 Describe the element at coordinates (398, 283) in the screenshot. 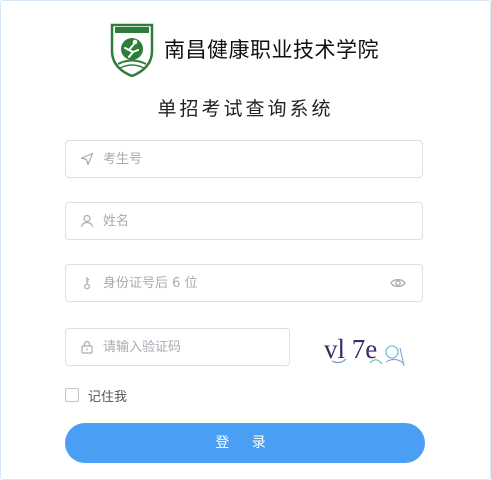

I see `eye-icon` at that location.